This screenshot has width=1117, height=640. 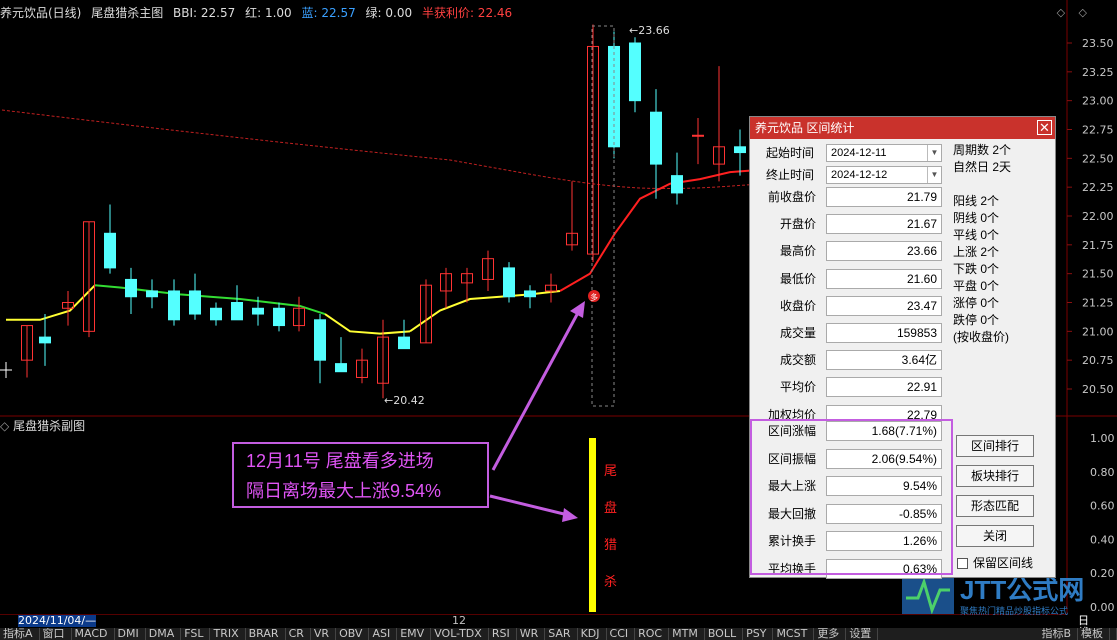 What do you see at coordinates (130, 634) in the screenshot?
I see `tab-3: DMI` at bounding box center [130, 634].